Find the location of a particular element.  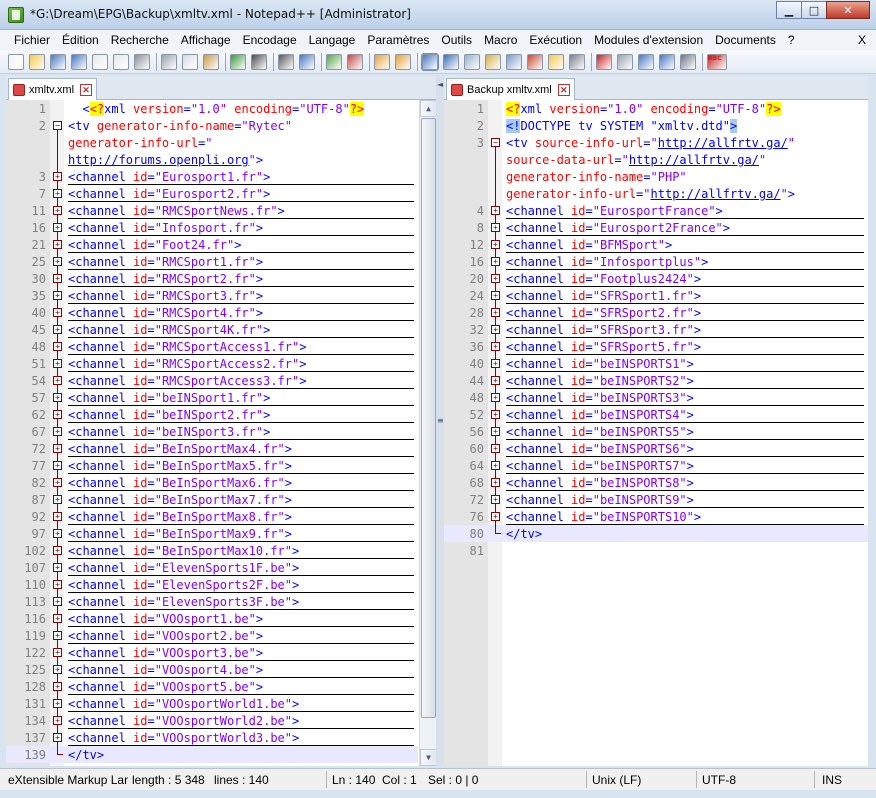

zoom-in-icon is located at coordinates (334, 61).